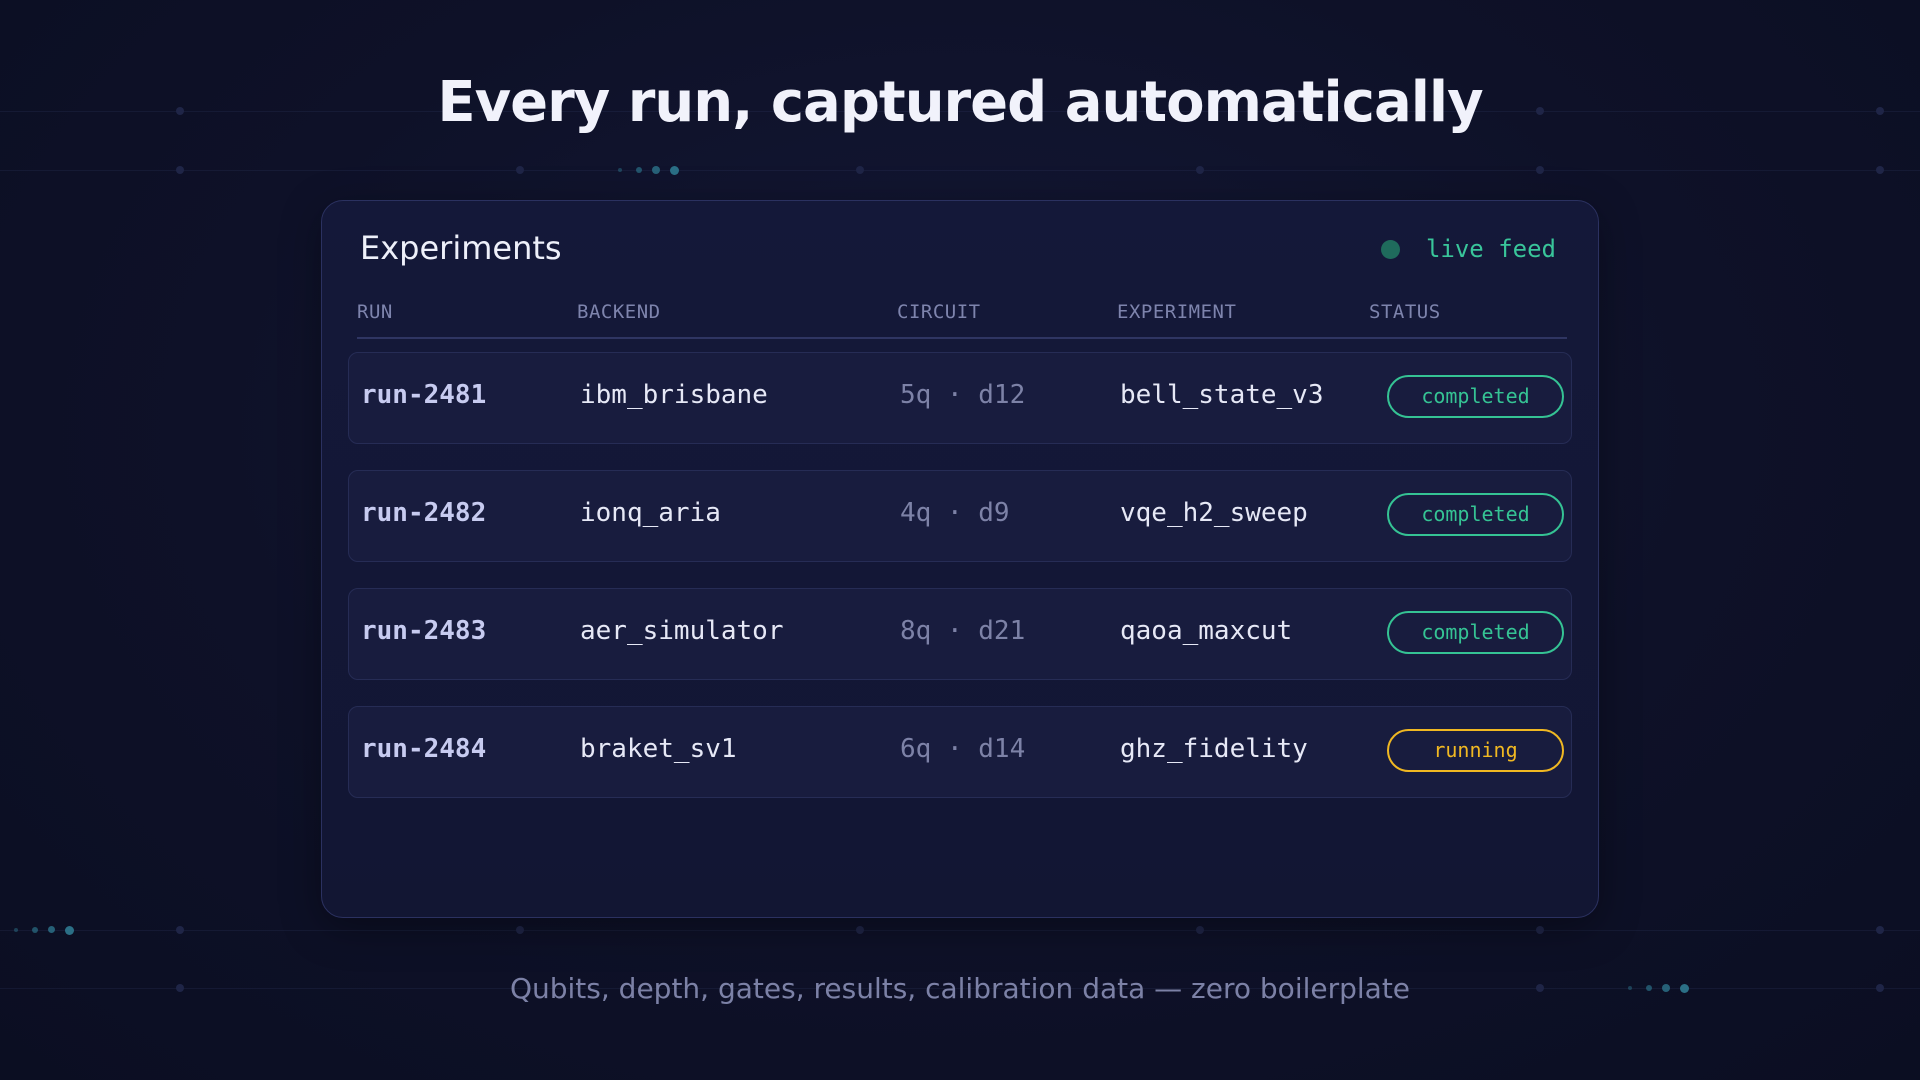 The height and width of the screenshot is (1080, 1920). Describe the element at coordinates (424, 749) in the screenshot. I see `run-id: run-2484` at that location.